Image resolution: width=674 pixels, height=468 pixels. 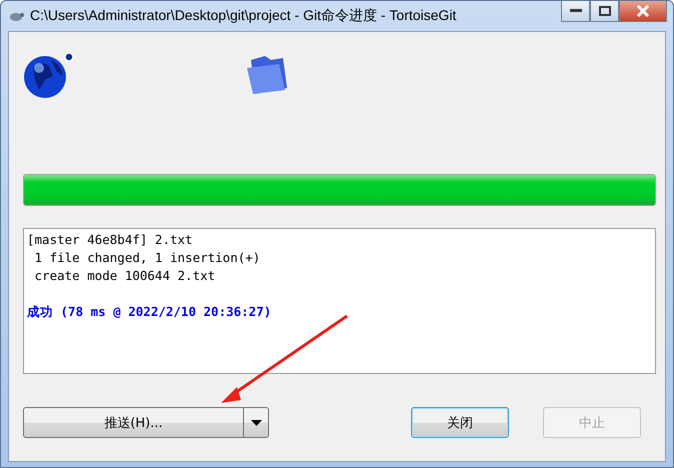 I want to click on minimize-button, so click(x=575, y=11).